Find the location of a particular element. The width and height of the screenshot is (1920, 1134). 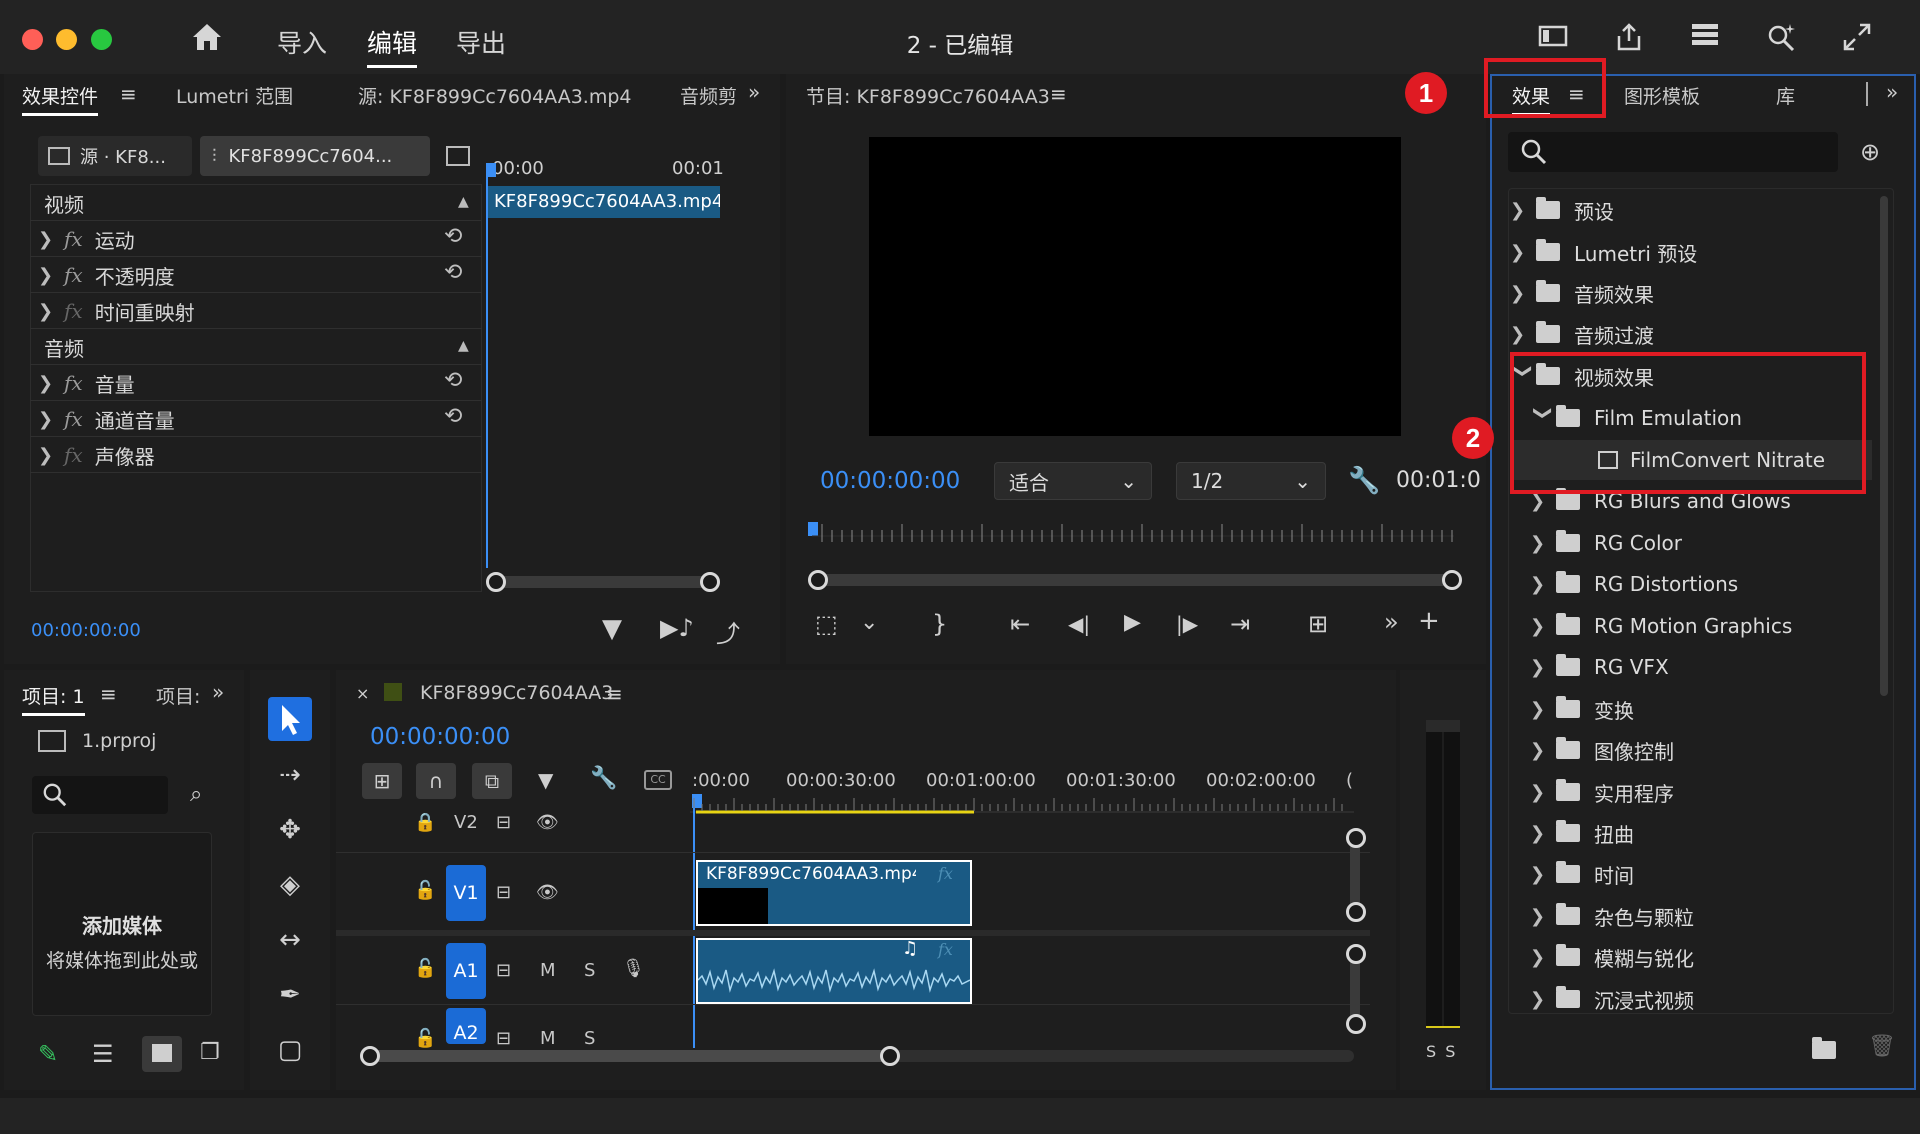

pencil-icon: ✎ is located at coordinates (48, 1054).